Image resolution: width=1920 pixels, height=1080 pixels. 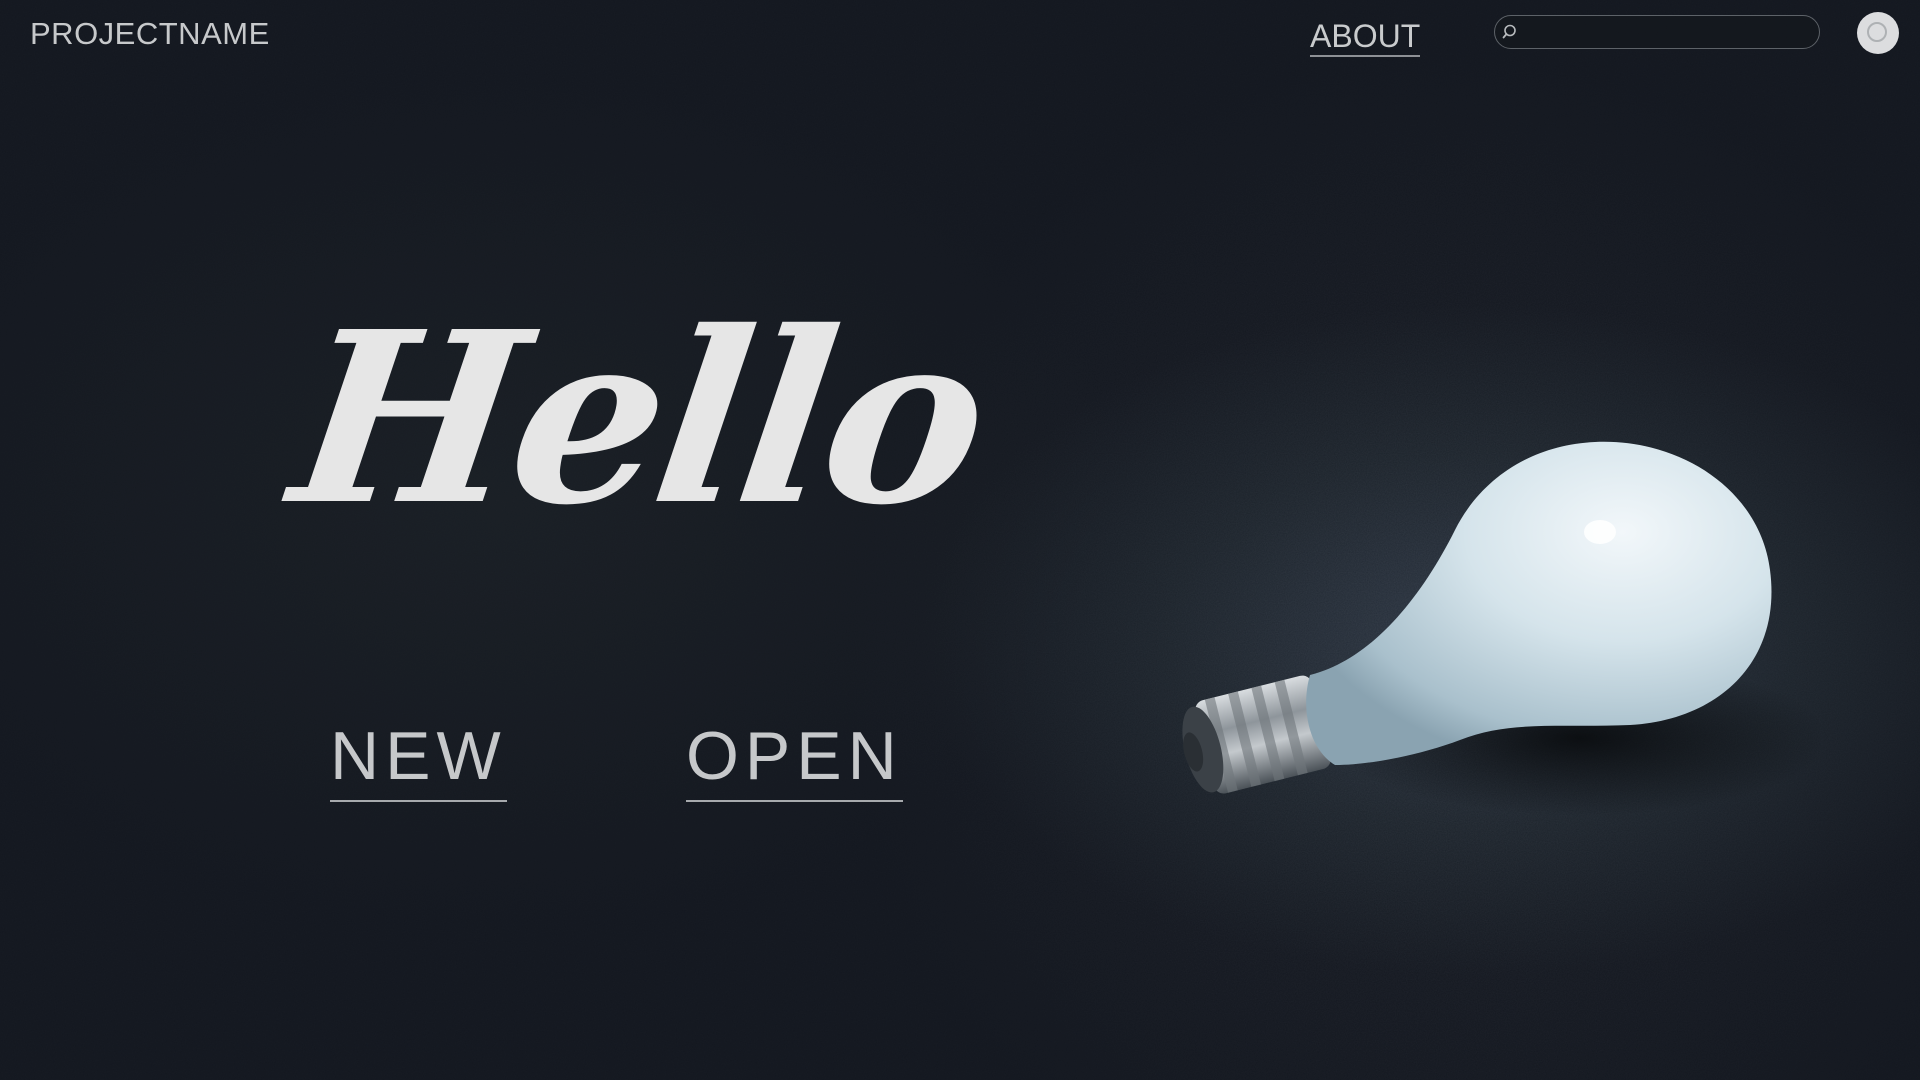 What do you see at coordinates (418, 762) in the screenshot?
I see `new-button: NEW` at bounding box center [418, 762].